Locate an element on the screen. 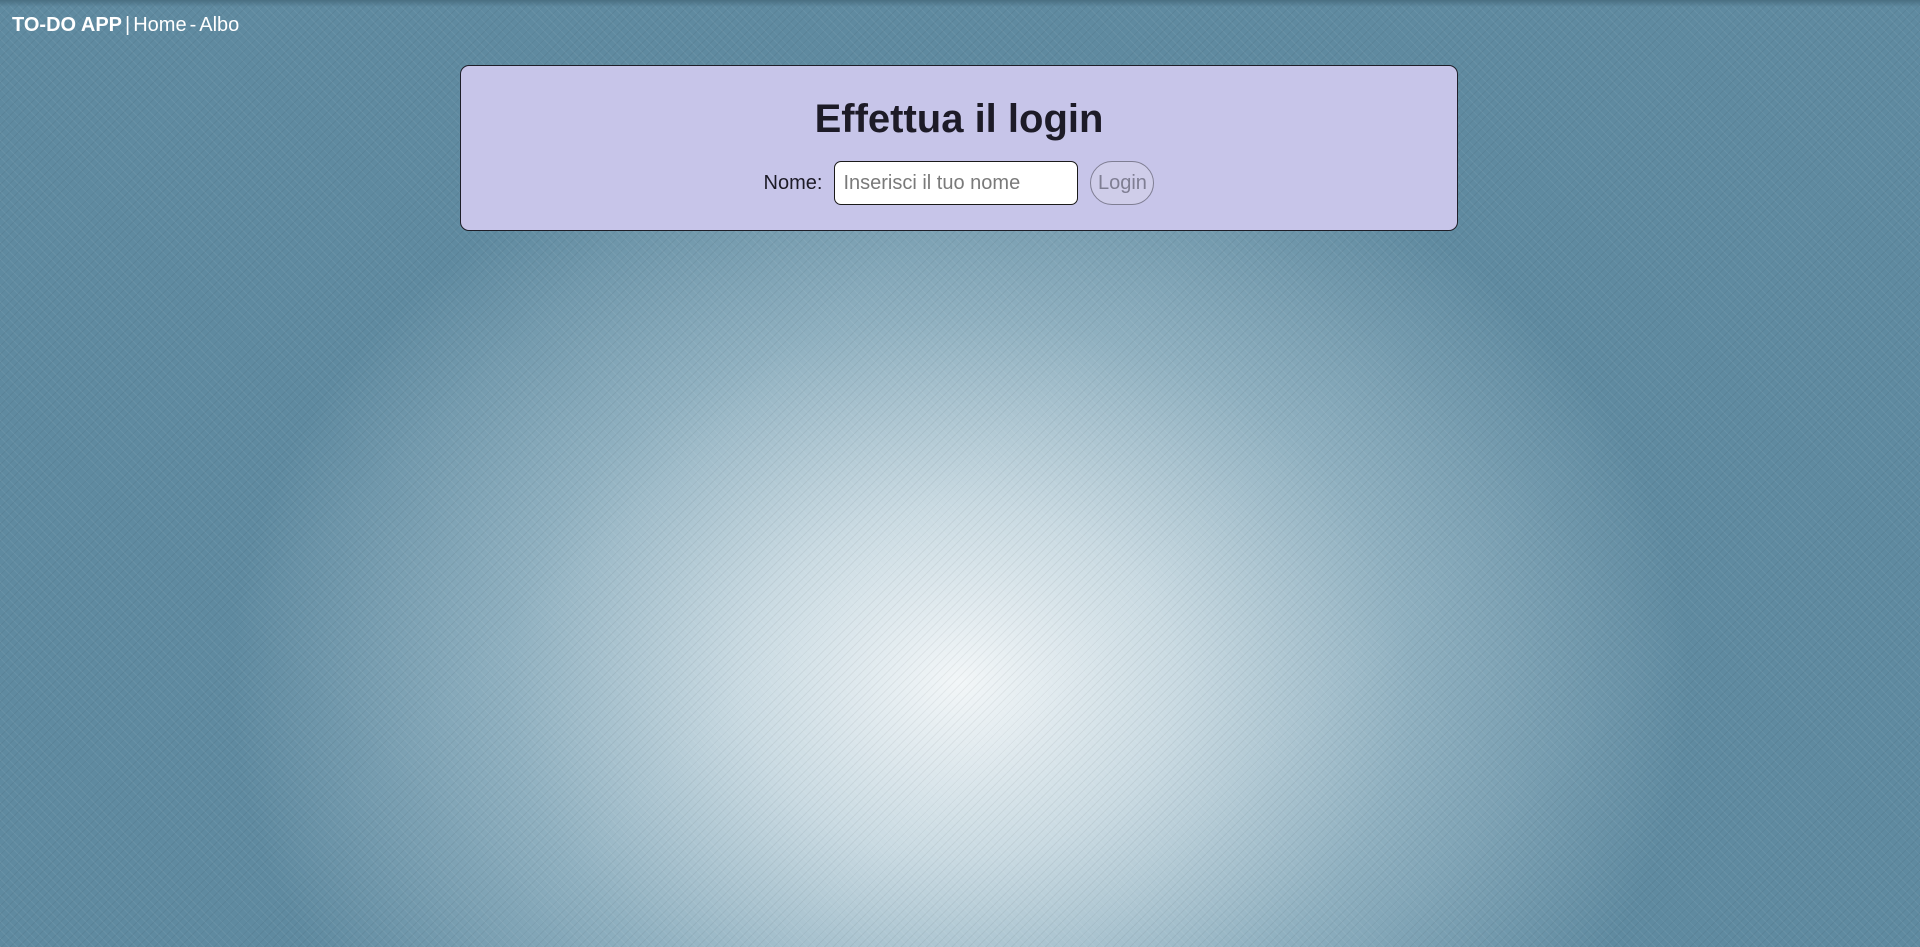 The image size is (1920, 947). top-navbar: TO-DO APP | Home - Albo is located at coordinates (125, 25).